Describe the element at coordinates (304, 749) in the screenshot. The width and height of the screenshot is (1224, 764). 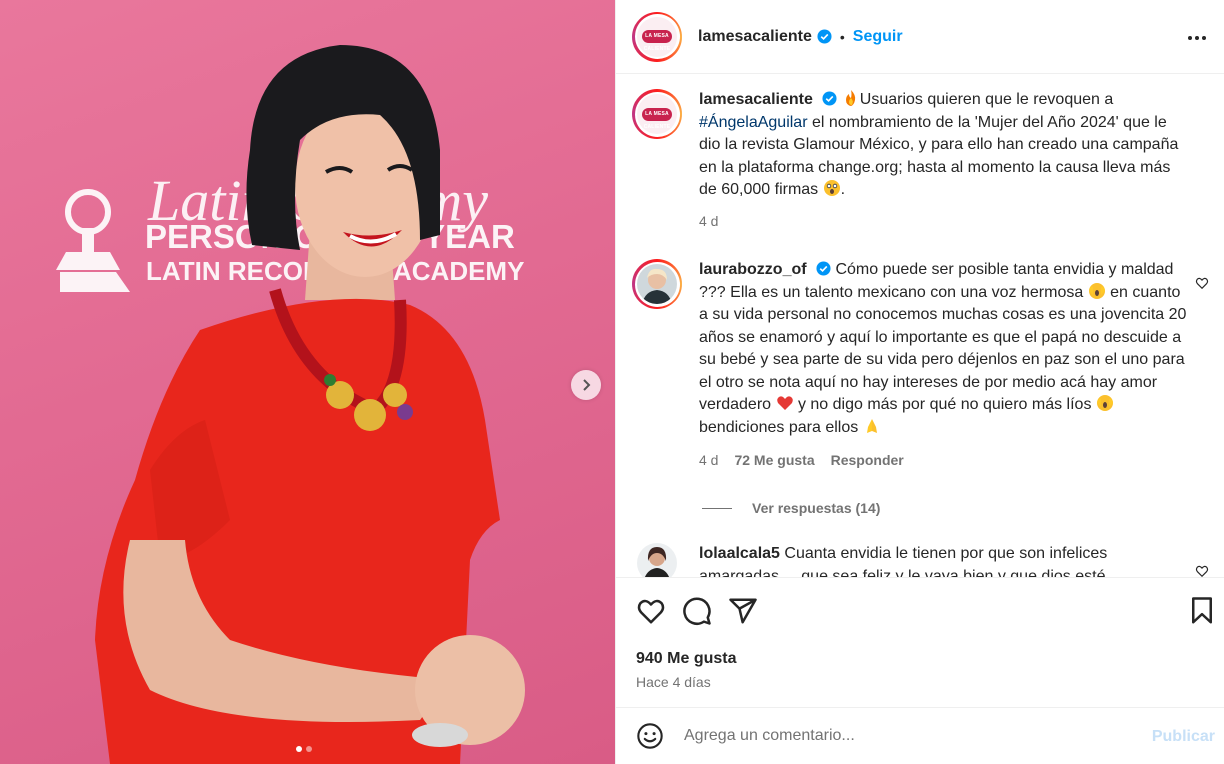
I see `carousel-indicator` at that location.